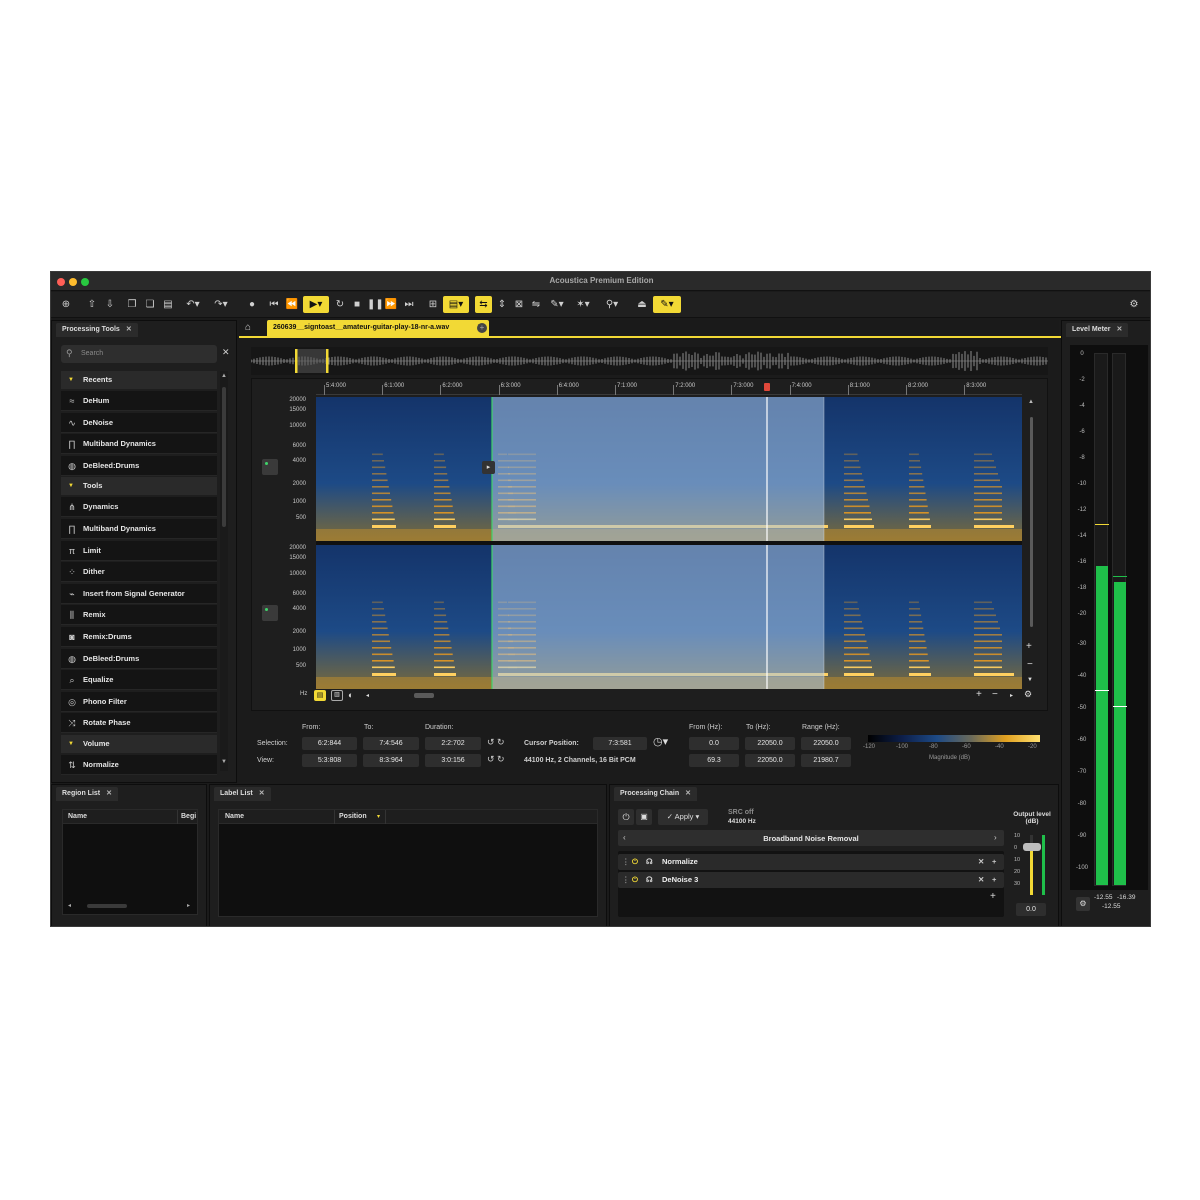  Describe the element at coordinates (424, 695) in the screenshot. I see `horizontal-scroll-thumb` at that location.